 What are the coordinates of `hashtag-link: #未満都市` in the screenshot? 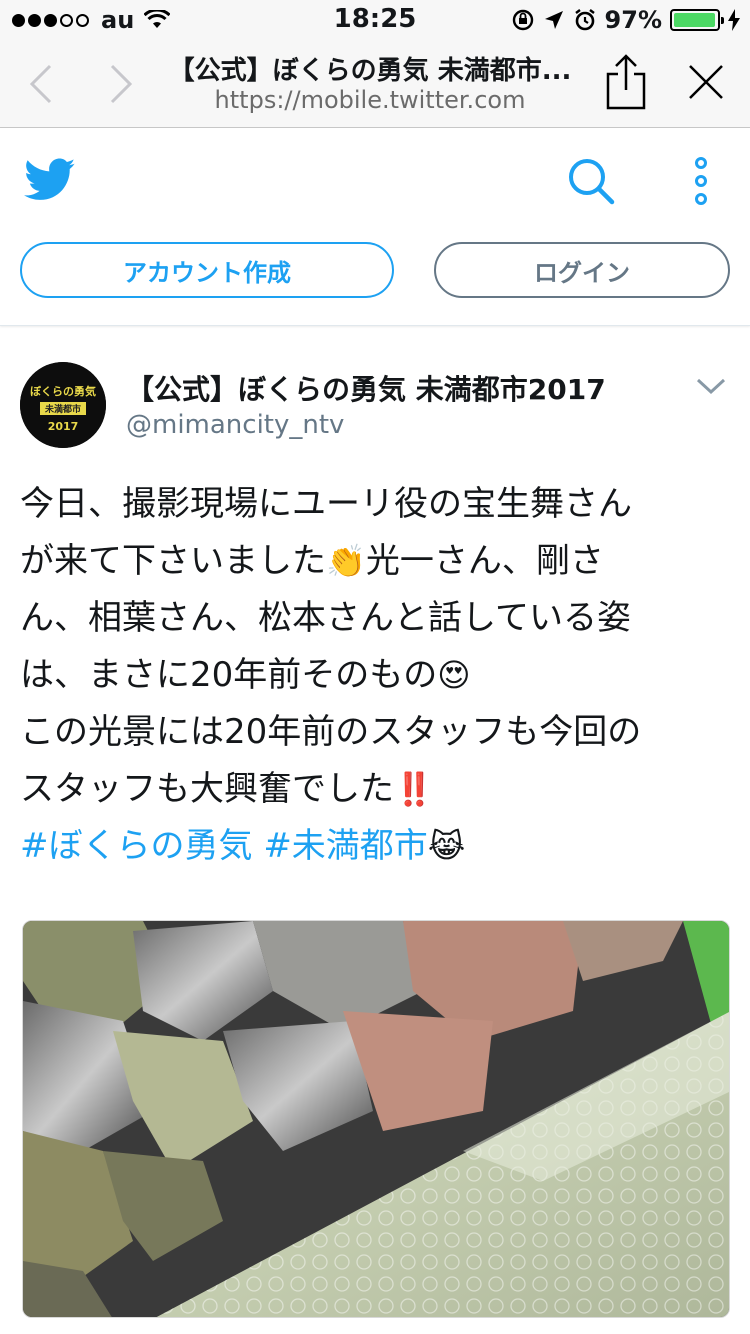 It's located at (345, 846).